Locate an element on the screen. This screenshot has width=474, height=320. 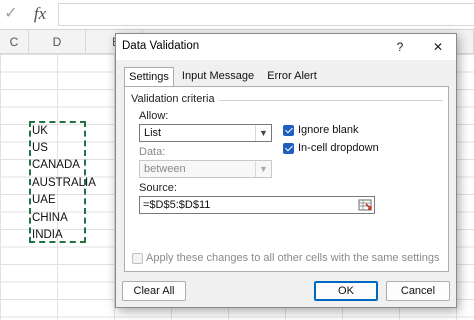
cell-d9: UAE is located at coordinates (44, 200).